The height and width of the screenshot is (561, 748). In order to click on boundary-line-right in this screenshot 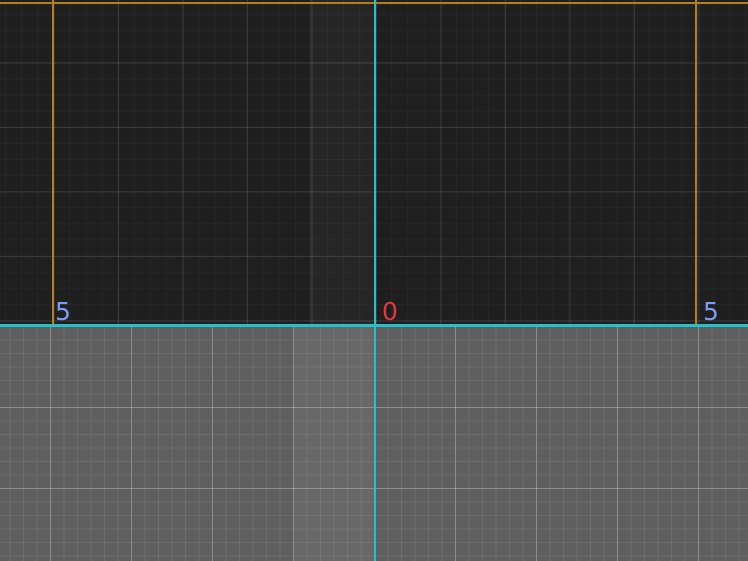, I will do `click(696, 163)`.